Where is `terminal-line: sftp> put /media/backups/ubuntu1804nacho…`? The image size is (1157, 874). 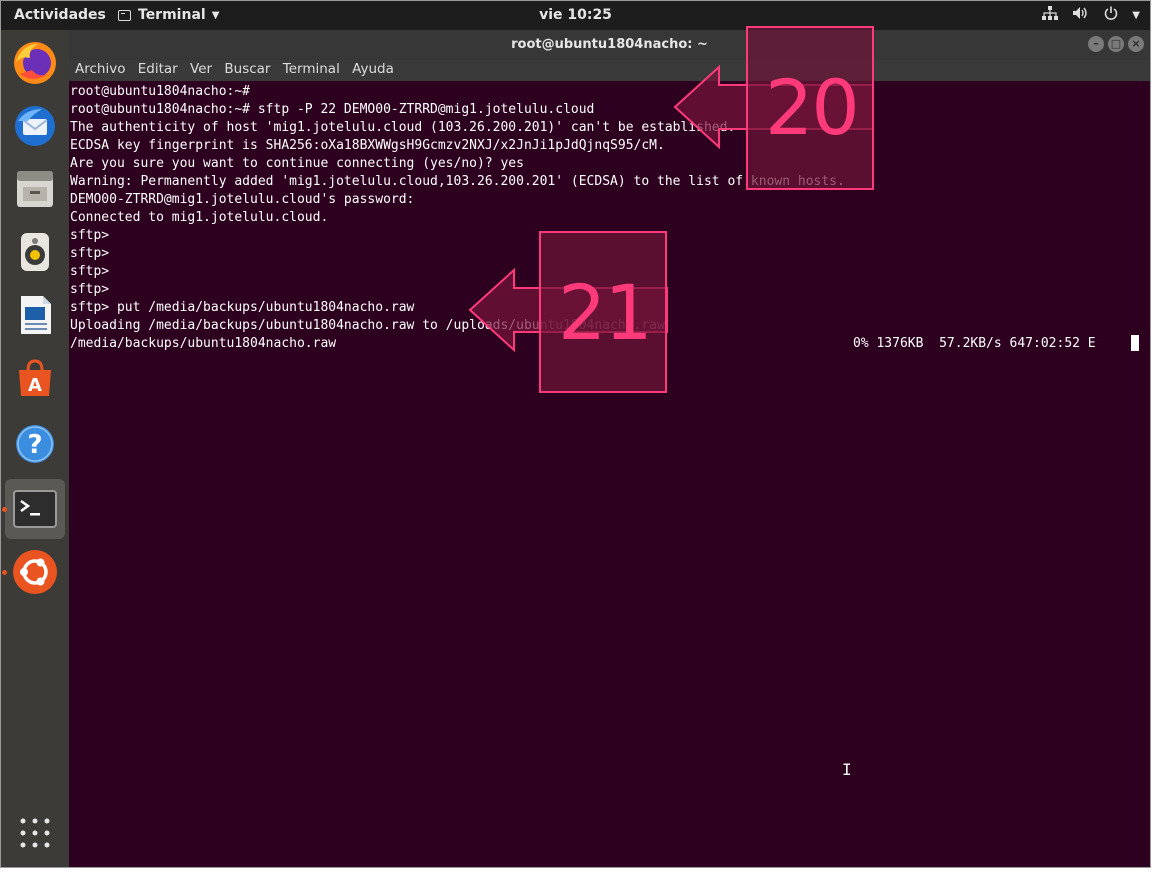
terminal-line: sftp> put /media/backups/ubuntu1804nacho… is located at coordinates (242, 307).